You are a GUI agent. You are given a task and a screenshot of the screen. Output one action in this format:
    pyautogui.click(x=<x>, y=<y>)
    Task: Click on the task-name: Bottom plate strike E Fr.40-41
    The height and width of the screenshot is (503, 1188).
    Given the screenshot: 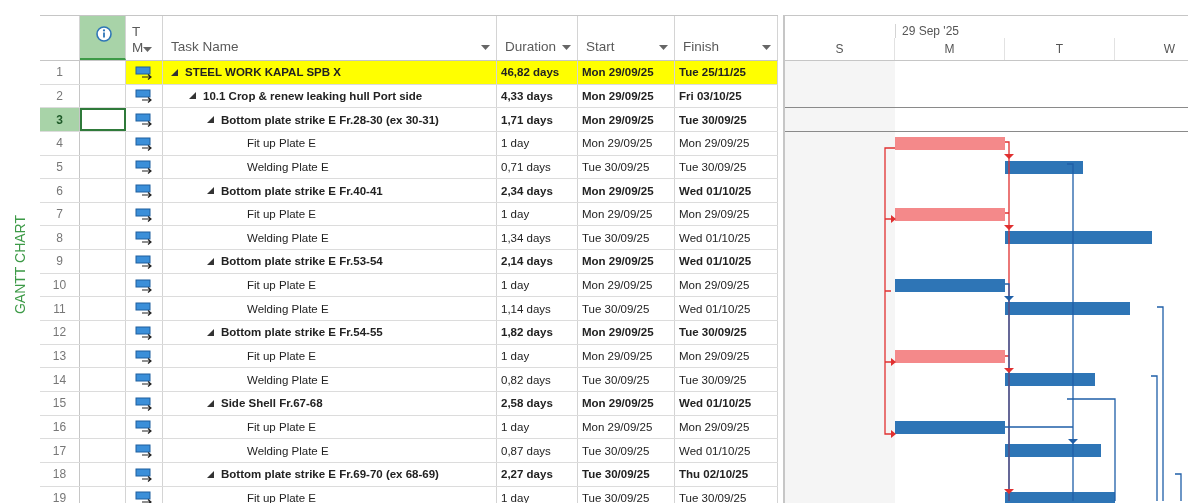 What is the action you would take?
    pyautogui.click(x=302, y=190)
    